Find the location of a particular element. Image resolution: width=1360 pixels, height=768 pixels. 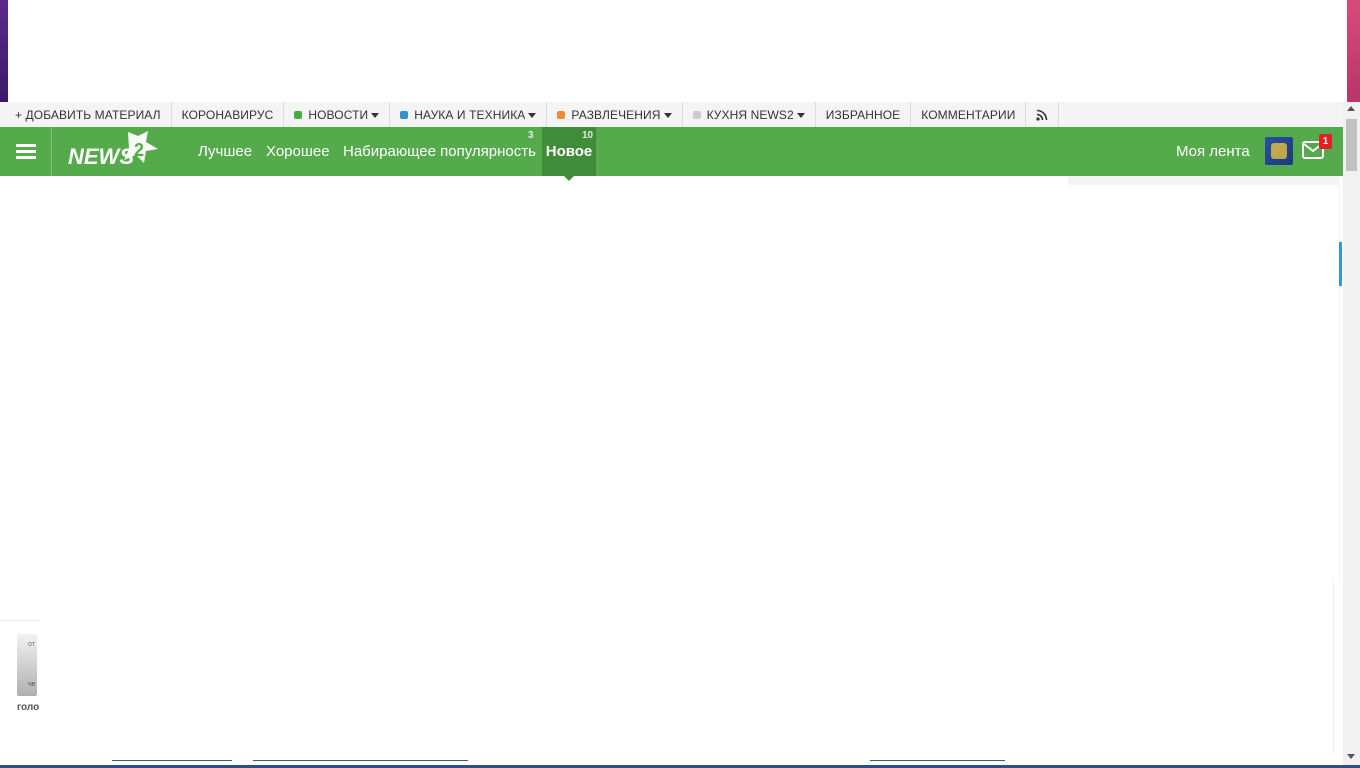

coronavirus-label: КОРОНАВИРУС is located at coordinates (227, 114).